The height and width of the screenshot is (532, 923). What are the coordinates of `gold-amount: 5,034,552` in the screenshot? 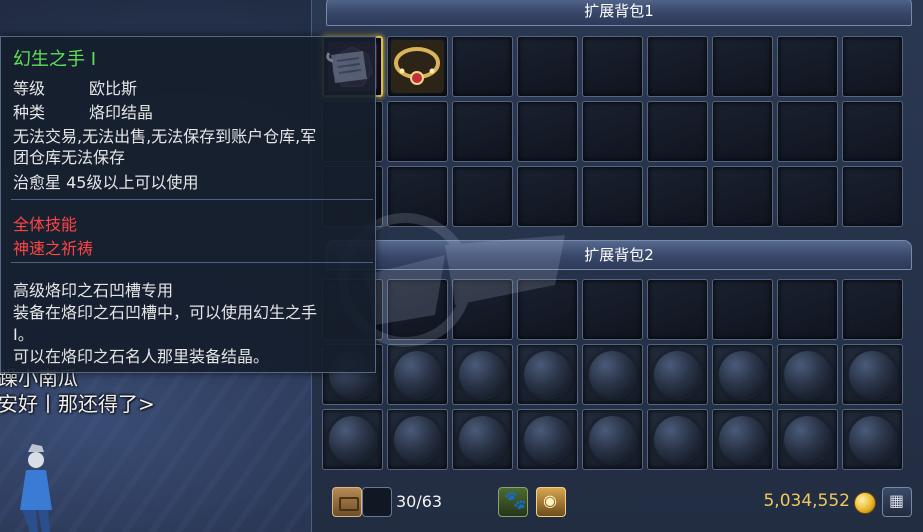 It's located at (806, 501).